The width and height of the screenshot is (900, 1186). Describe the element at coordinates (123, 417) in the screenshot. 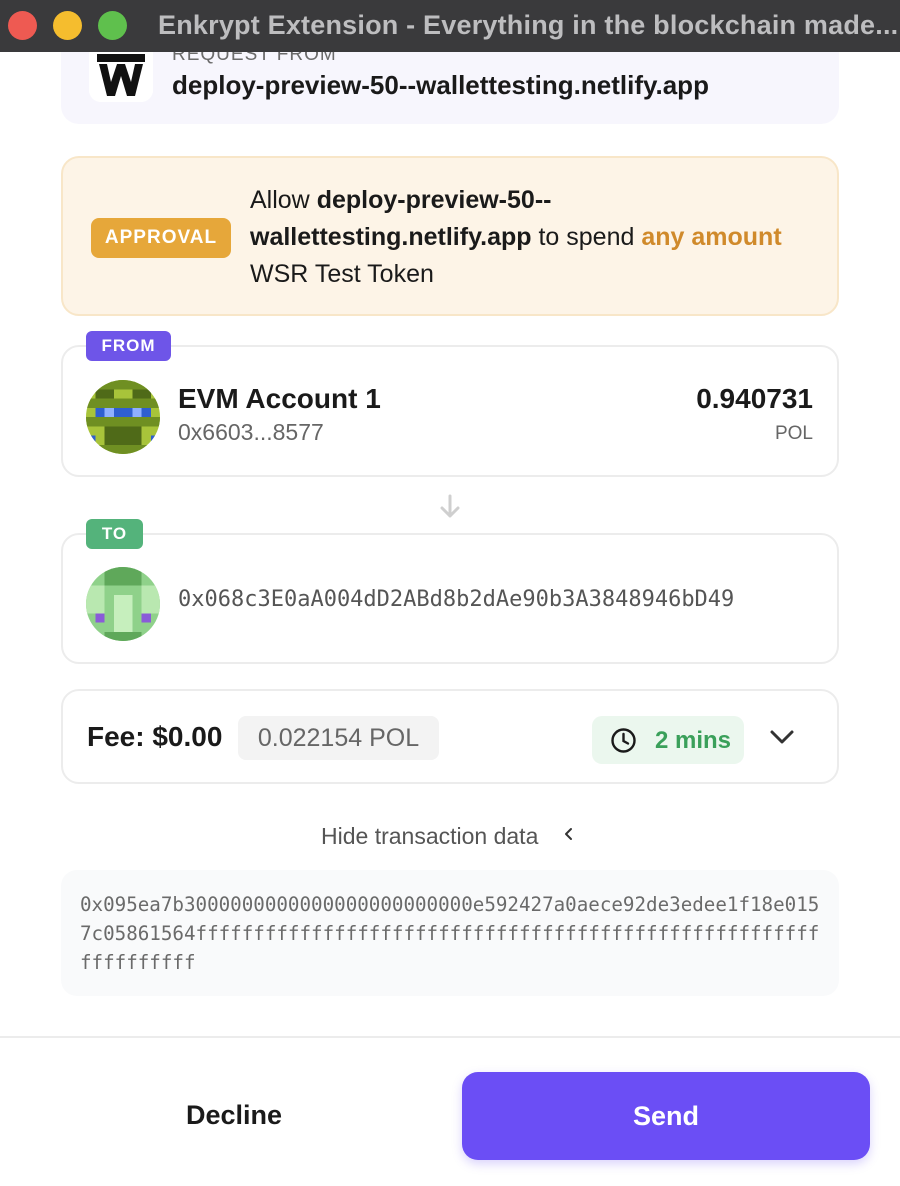

I see `from-avatar` at that location.